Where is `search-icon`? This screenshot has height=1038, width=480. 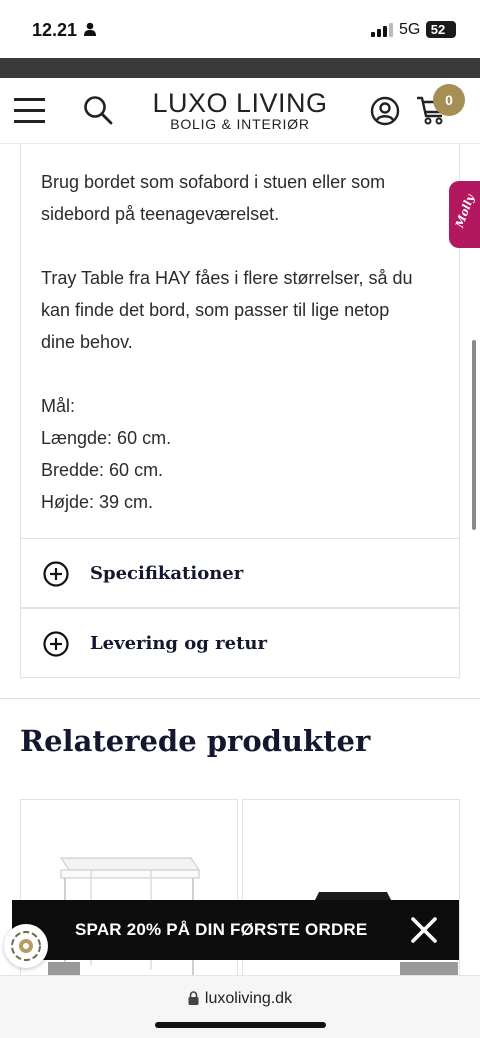
search-icon is located at coordinates (98, 110).